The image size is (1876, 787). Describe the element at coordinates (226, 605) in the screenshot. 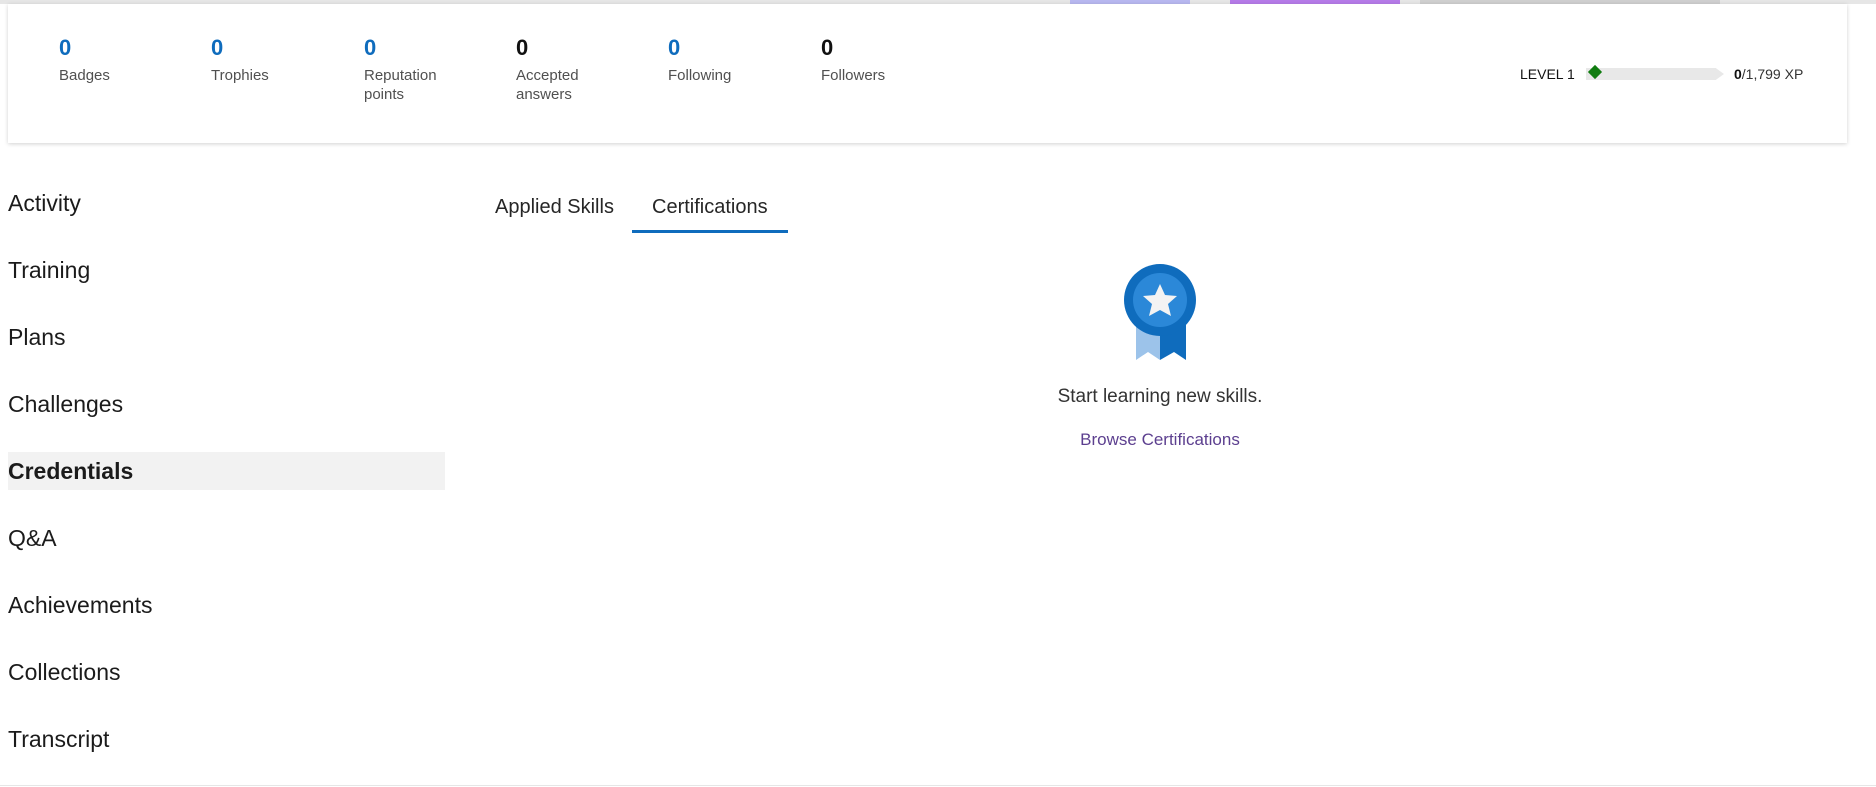

I see `sidebar-item-achievements: Achievements` at that location.